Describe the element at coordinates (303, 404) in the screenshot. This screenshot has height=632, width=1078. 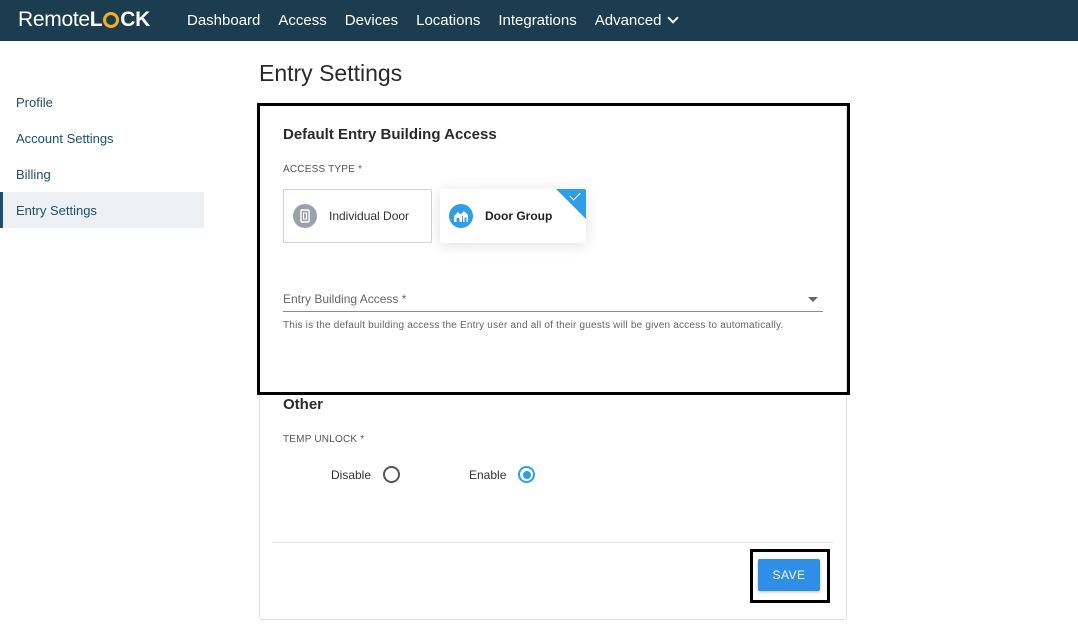
I see `other-section-title: Other` at that location.